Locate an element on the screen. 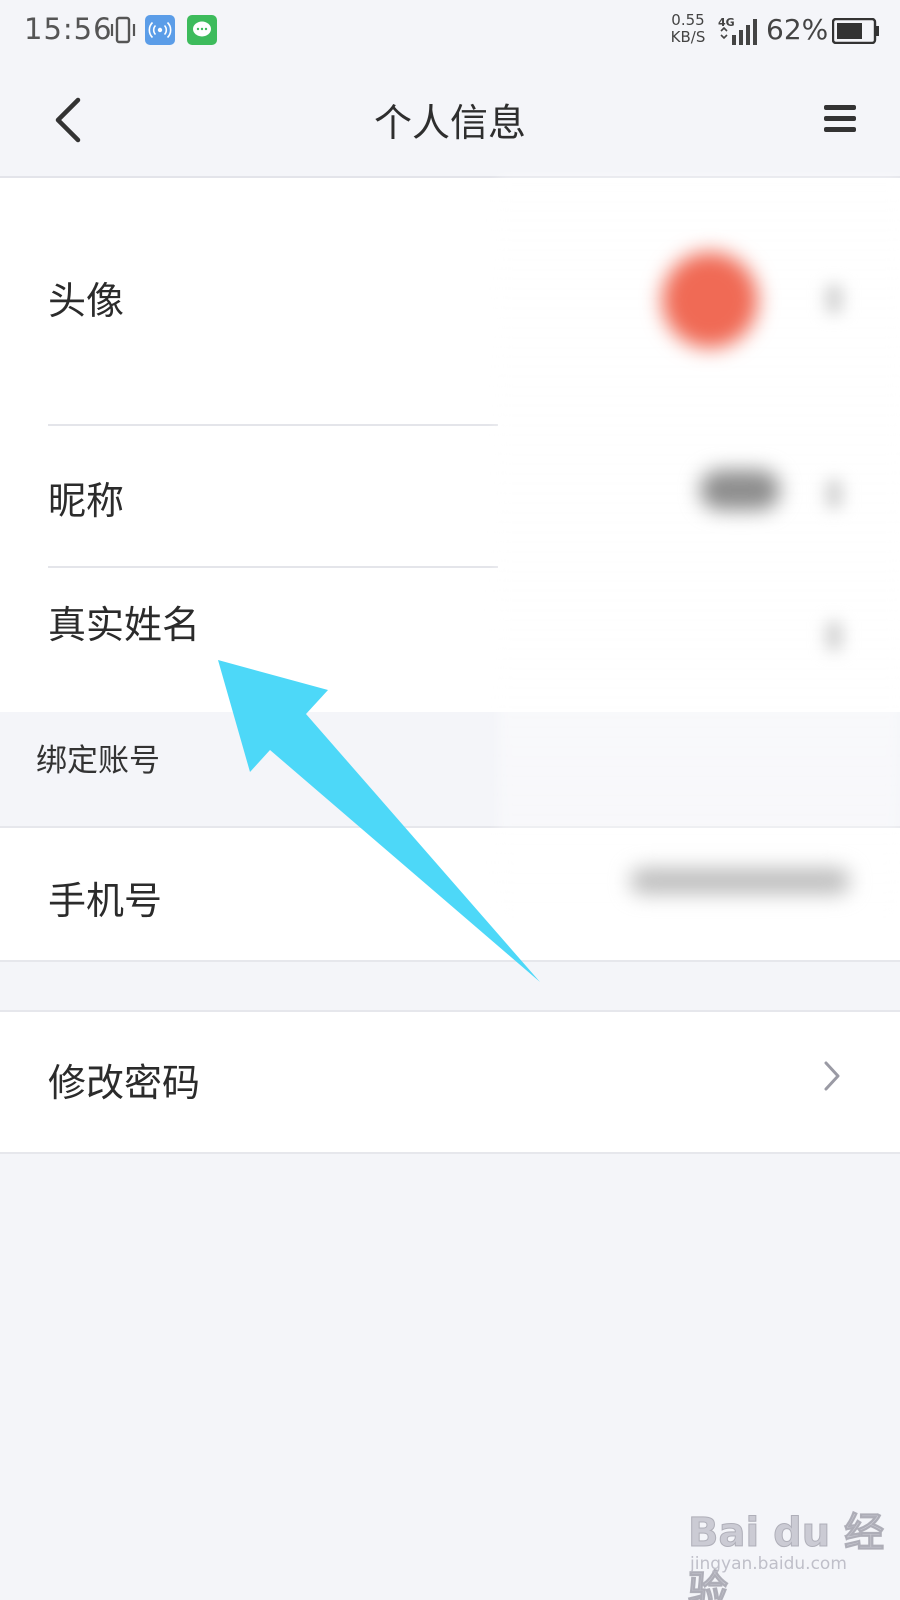 This screenshot has height=1600, width=900. watermark-url: jingyan.baidu.com is located at coordinates (768, 1564).